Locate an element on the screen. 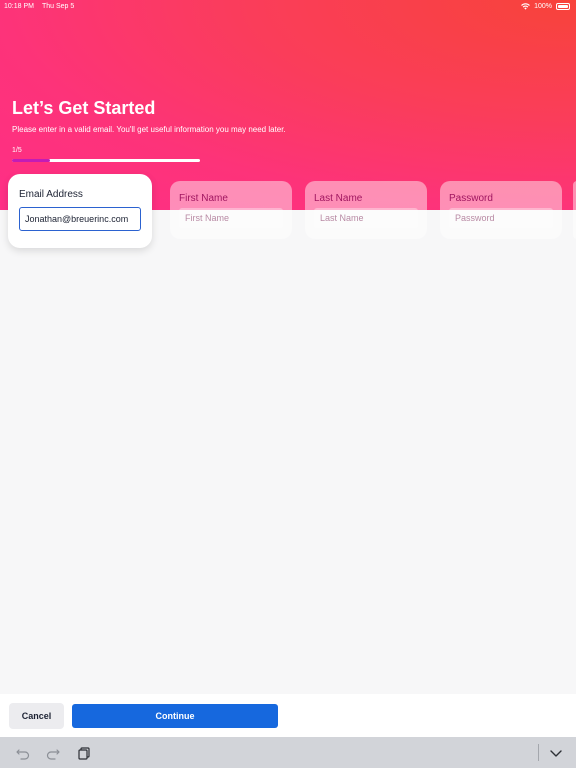 Image resolution: width=576 pixels, height=768 pixels. password-label: Password is located at coordinates (471, 198).